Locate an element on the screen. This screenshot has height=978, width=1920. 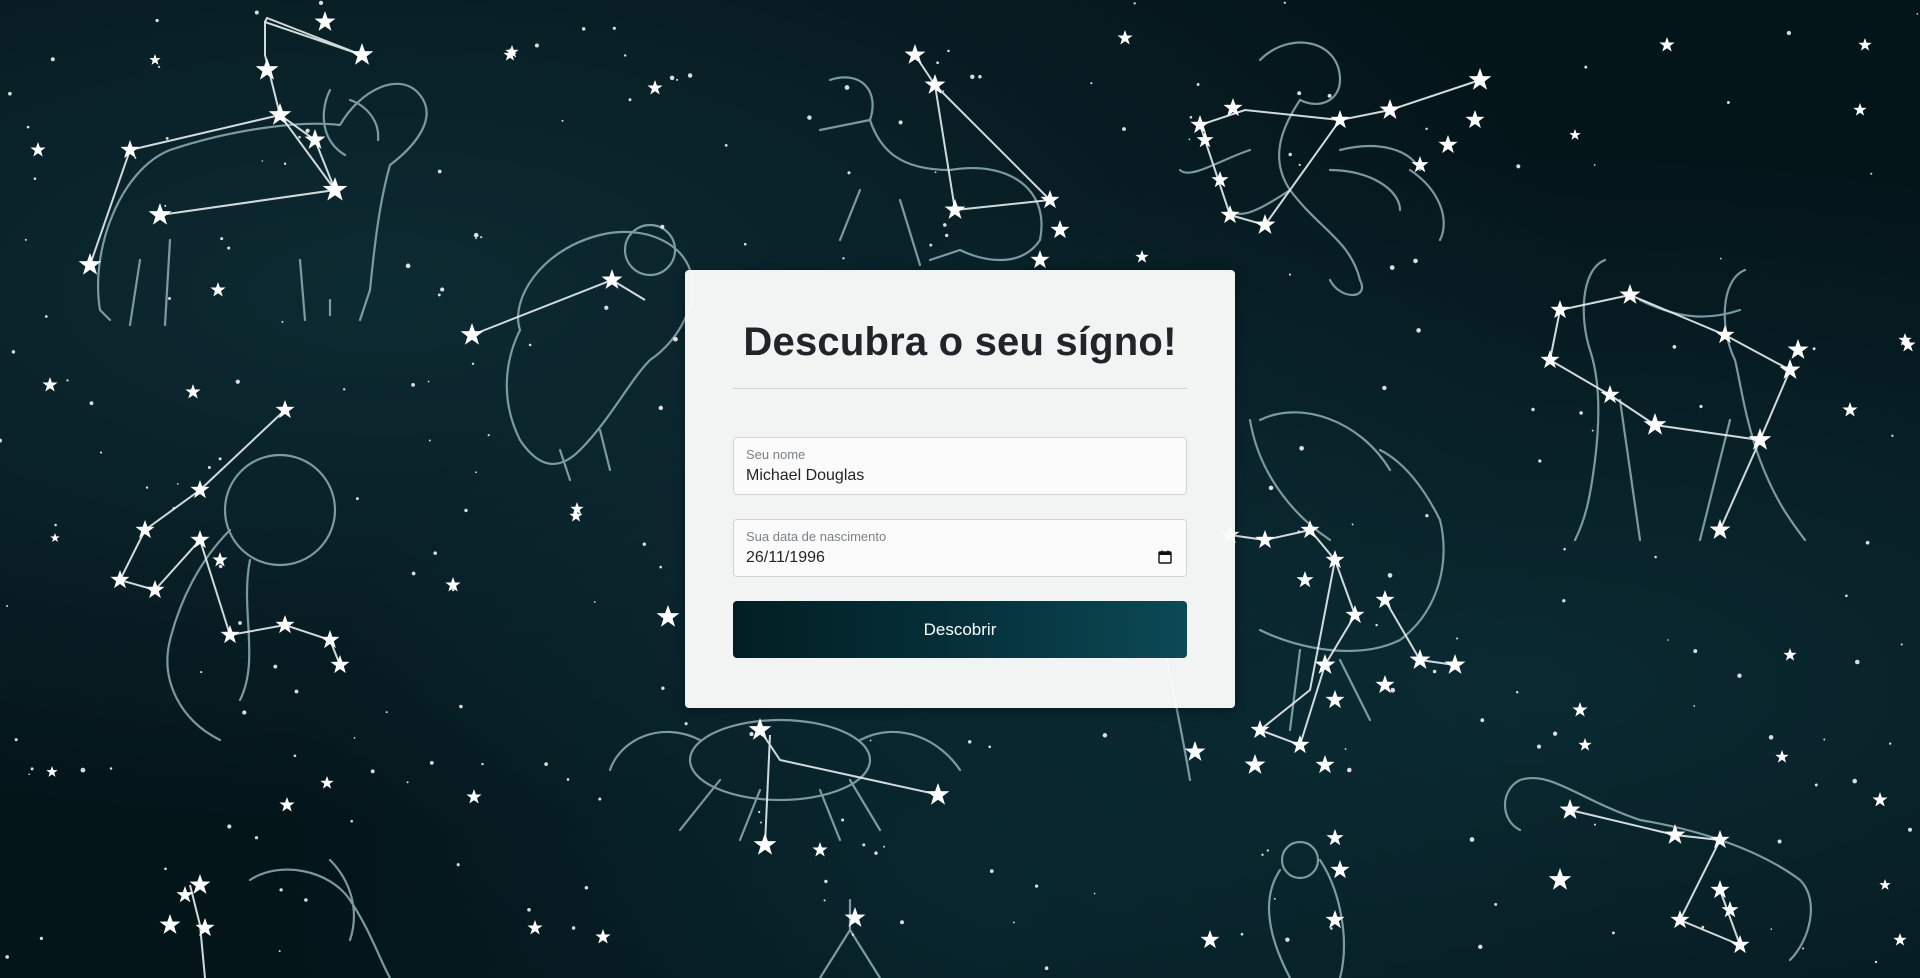
calendar-icon is located at coordinates (1165, 557).